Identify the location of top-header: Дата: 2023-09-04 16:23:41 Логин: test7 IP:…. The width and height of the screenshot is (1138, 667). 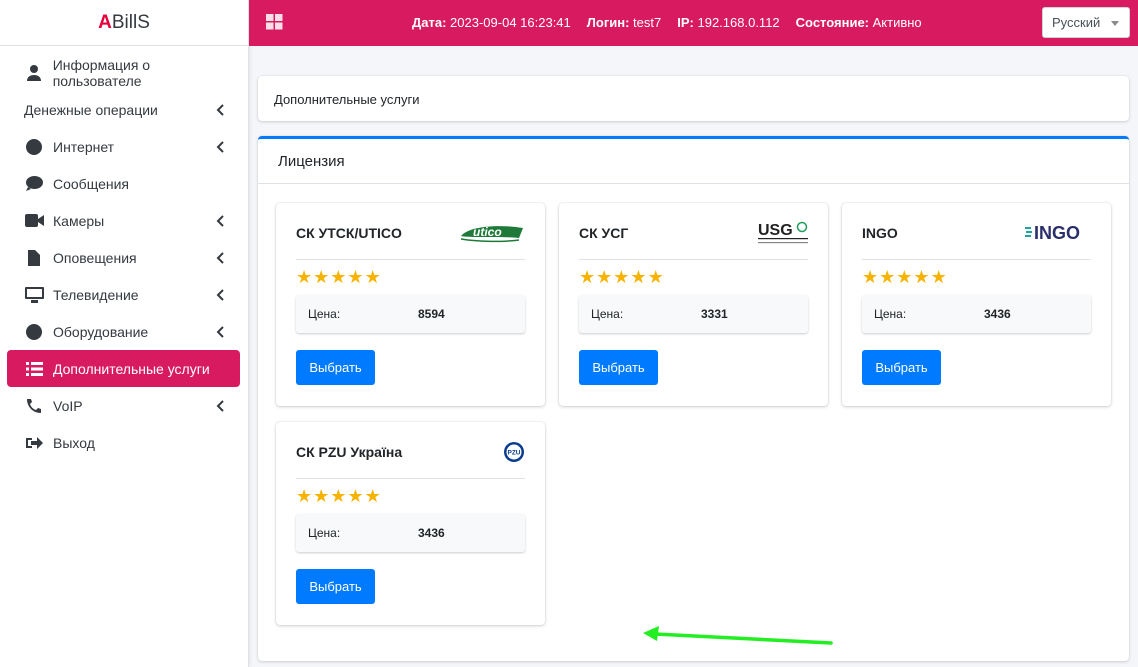
(693, 23).